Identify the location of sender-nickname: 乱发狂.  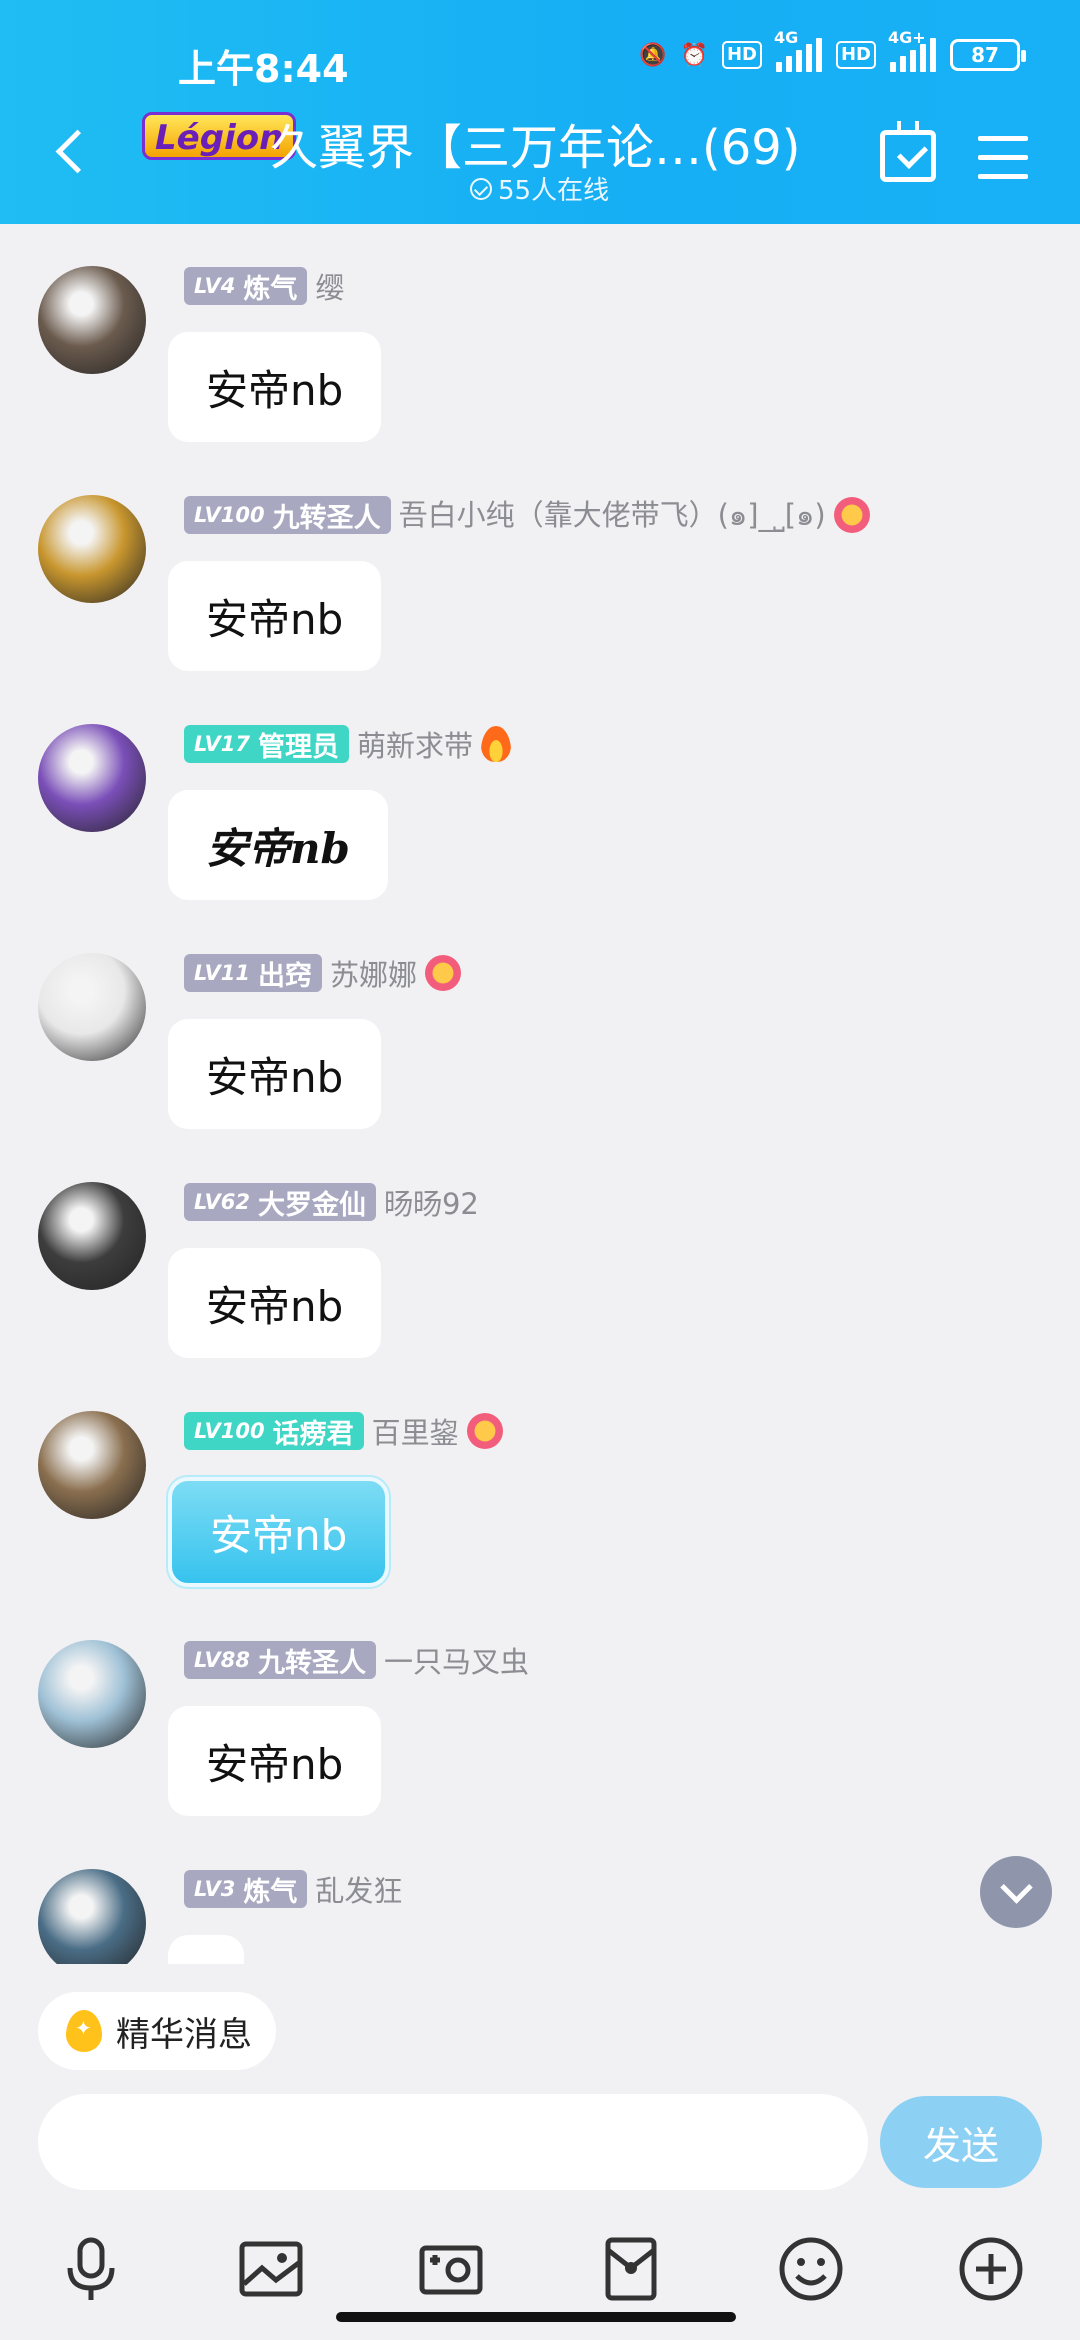
(358, 1889).